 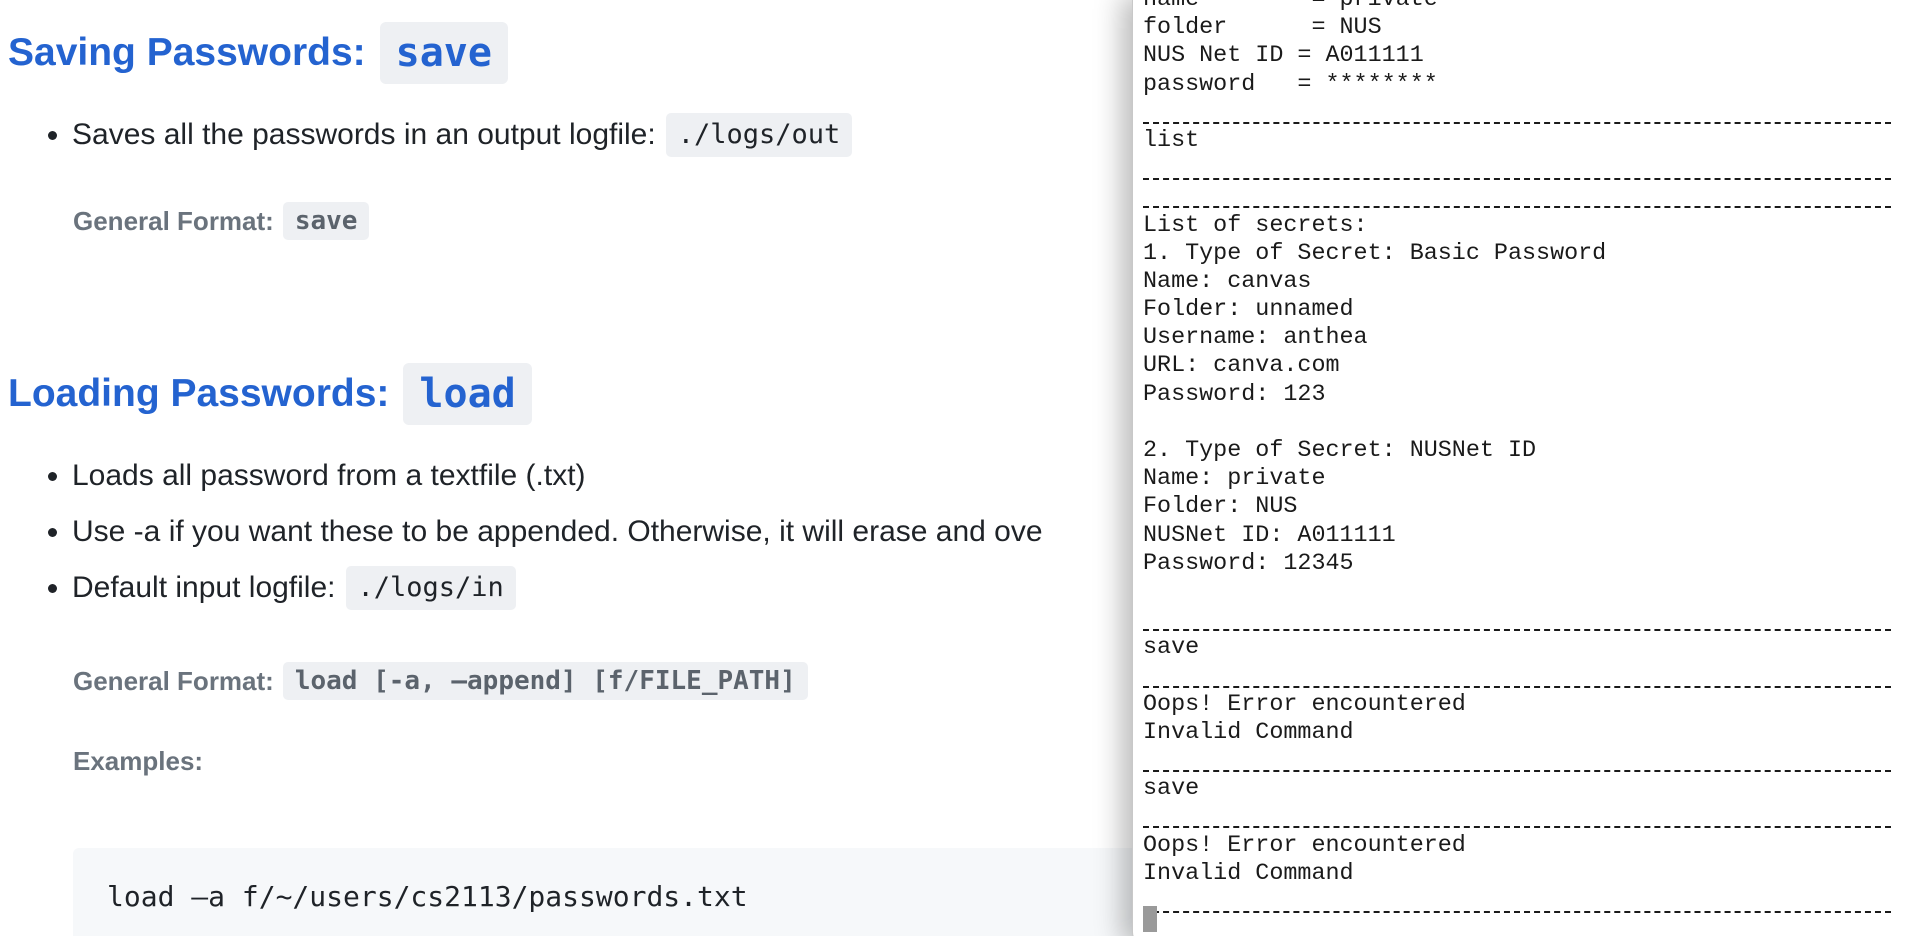 I want to click on examples-label: Examples:, so click(x=138, y=761).